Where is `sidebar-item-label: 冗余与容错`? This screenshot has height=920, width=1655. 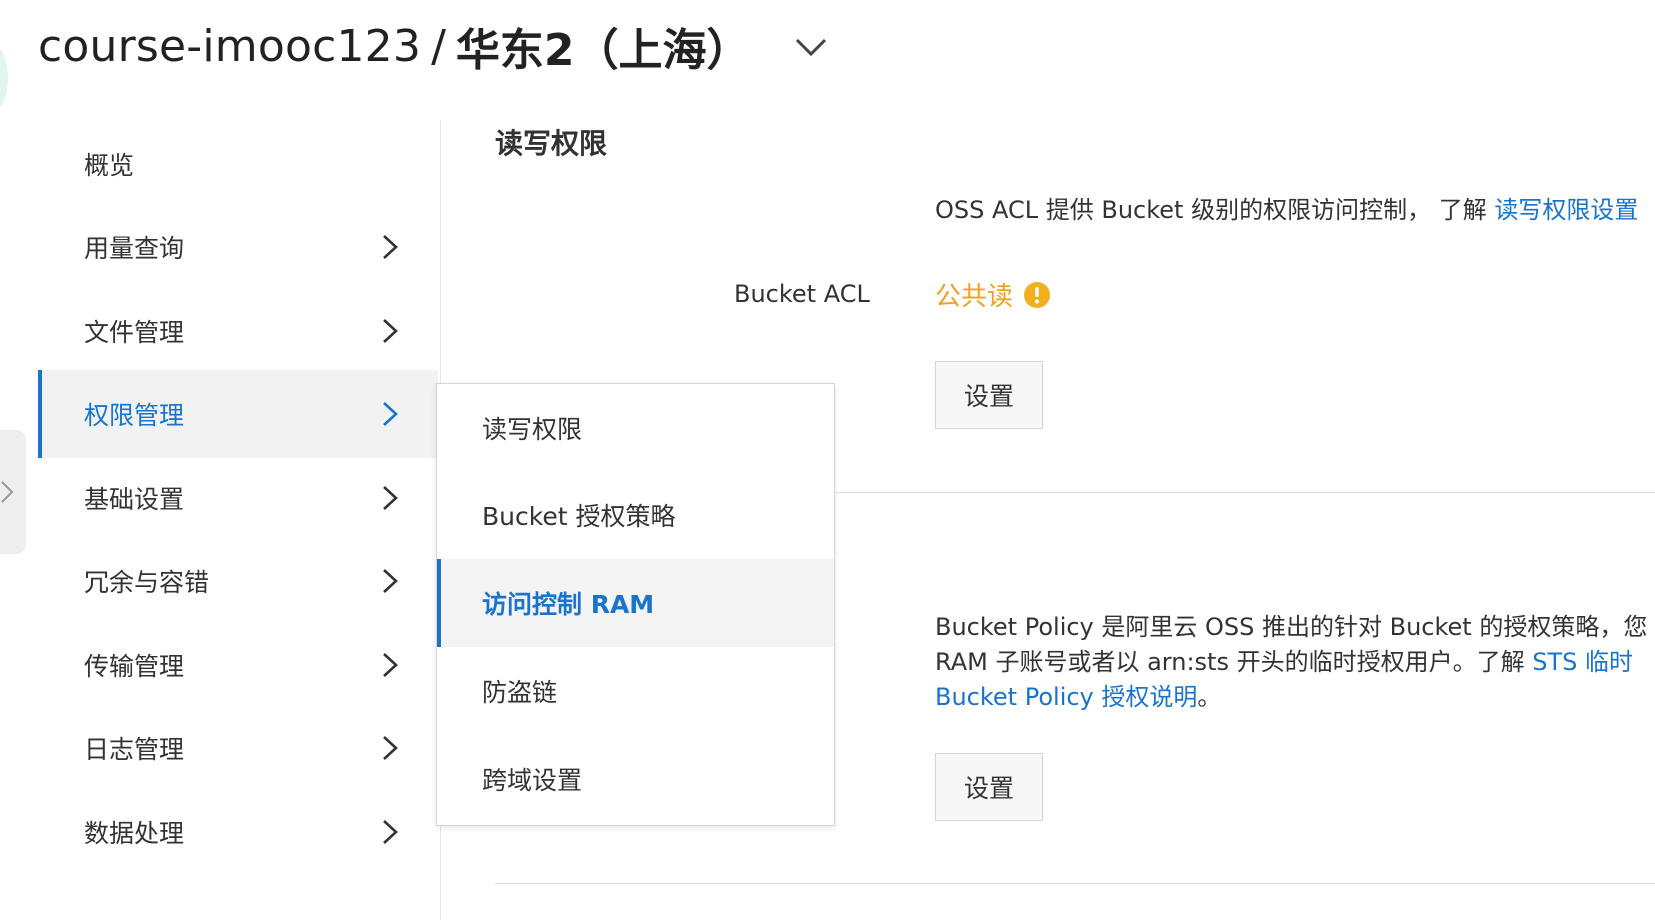
sidebar-item-label: 冗余与容错 is located at coordinates (147, 582).